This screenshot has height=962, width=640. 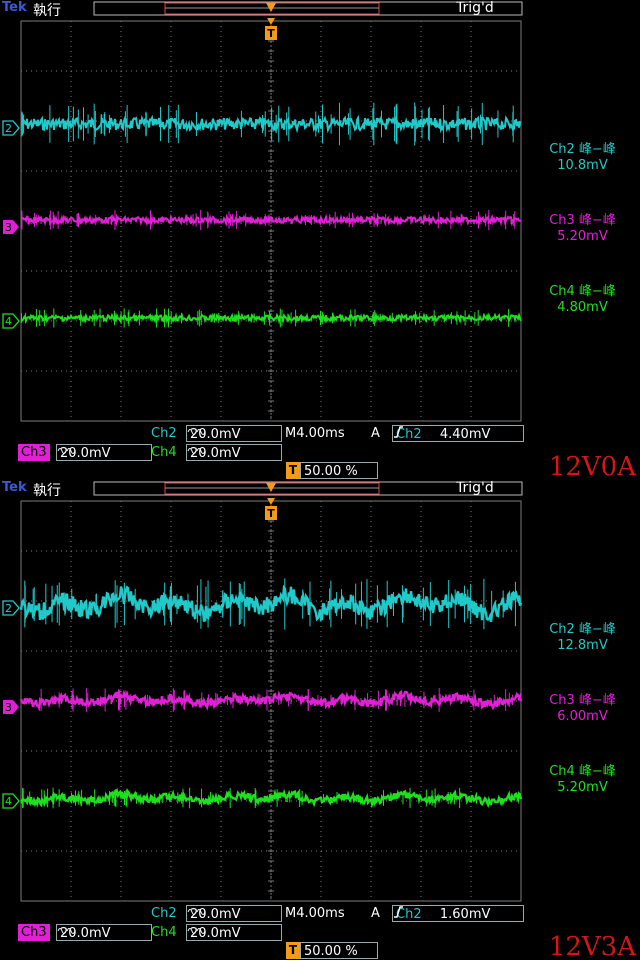 I want to click on waveform-ch2, so click(x=271, y=124).